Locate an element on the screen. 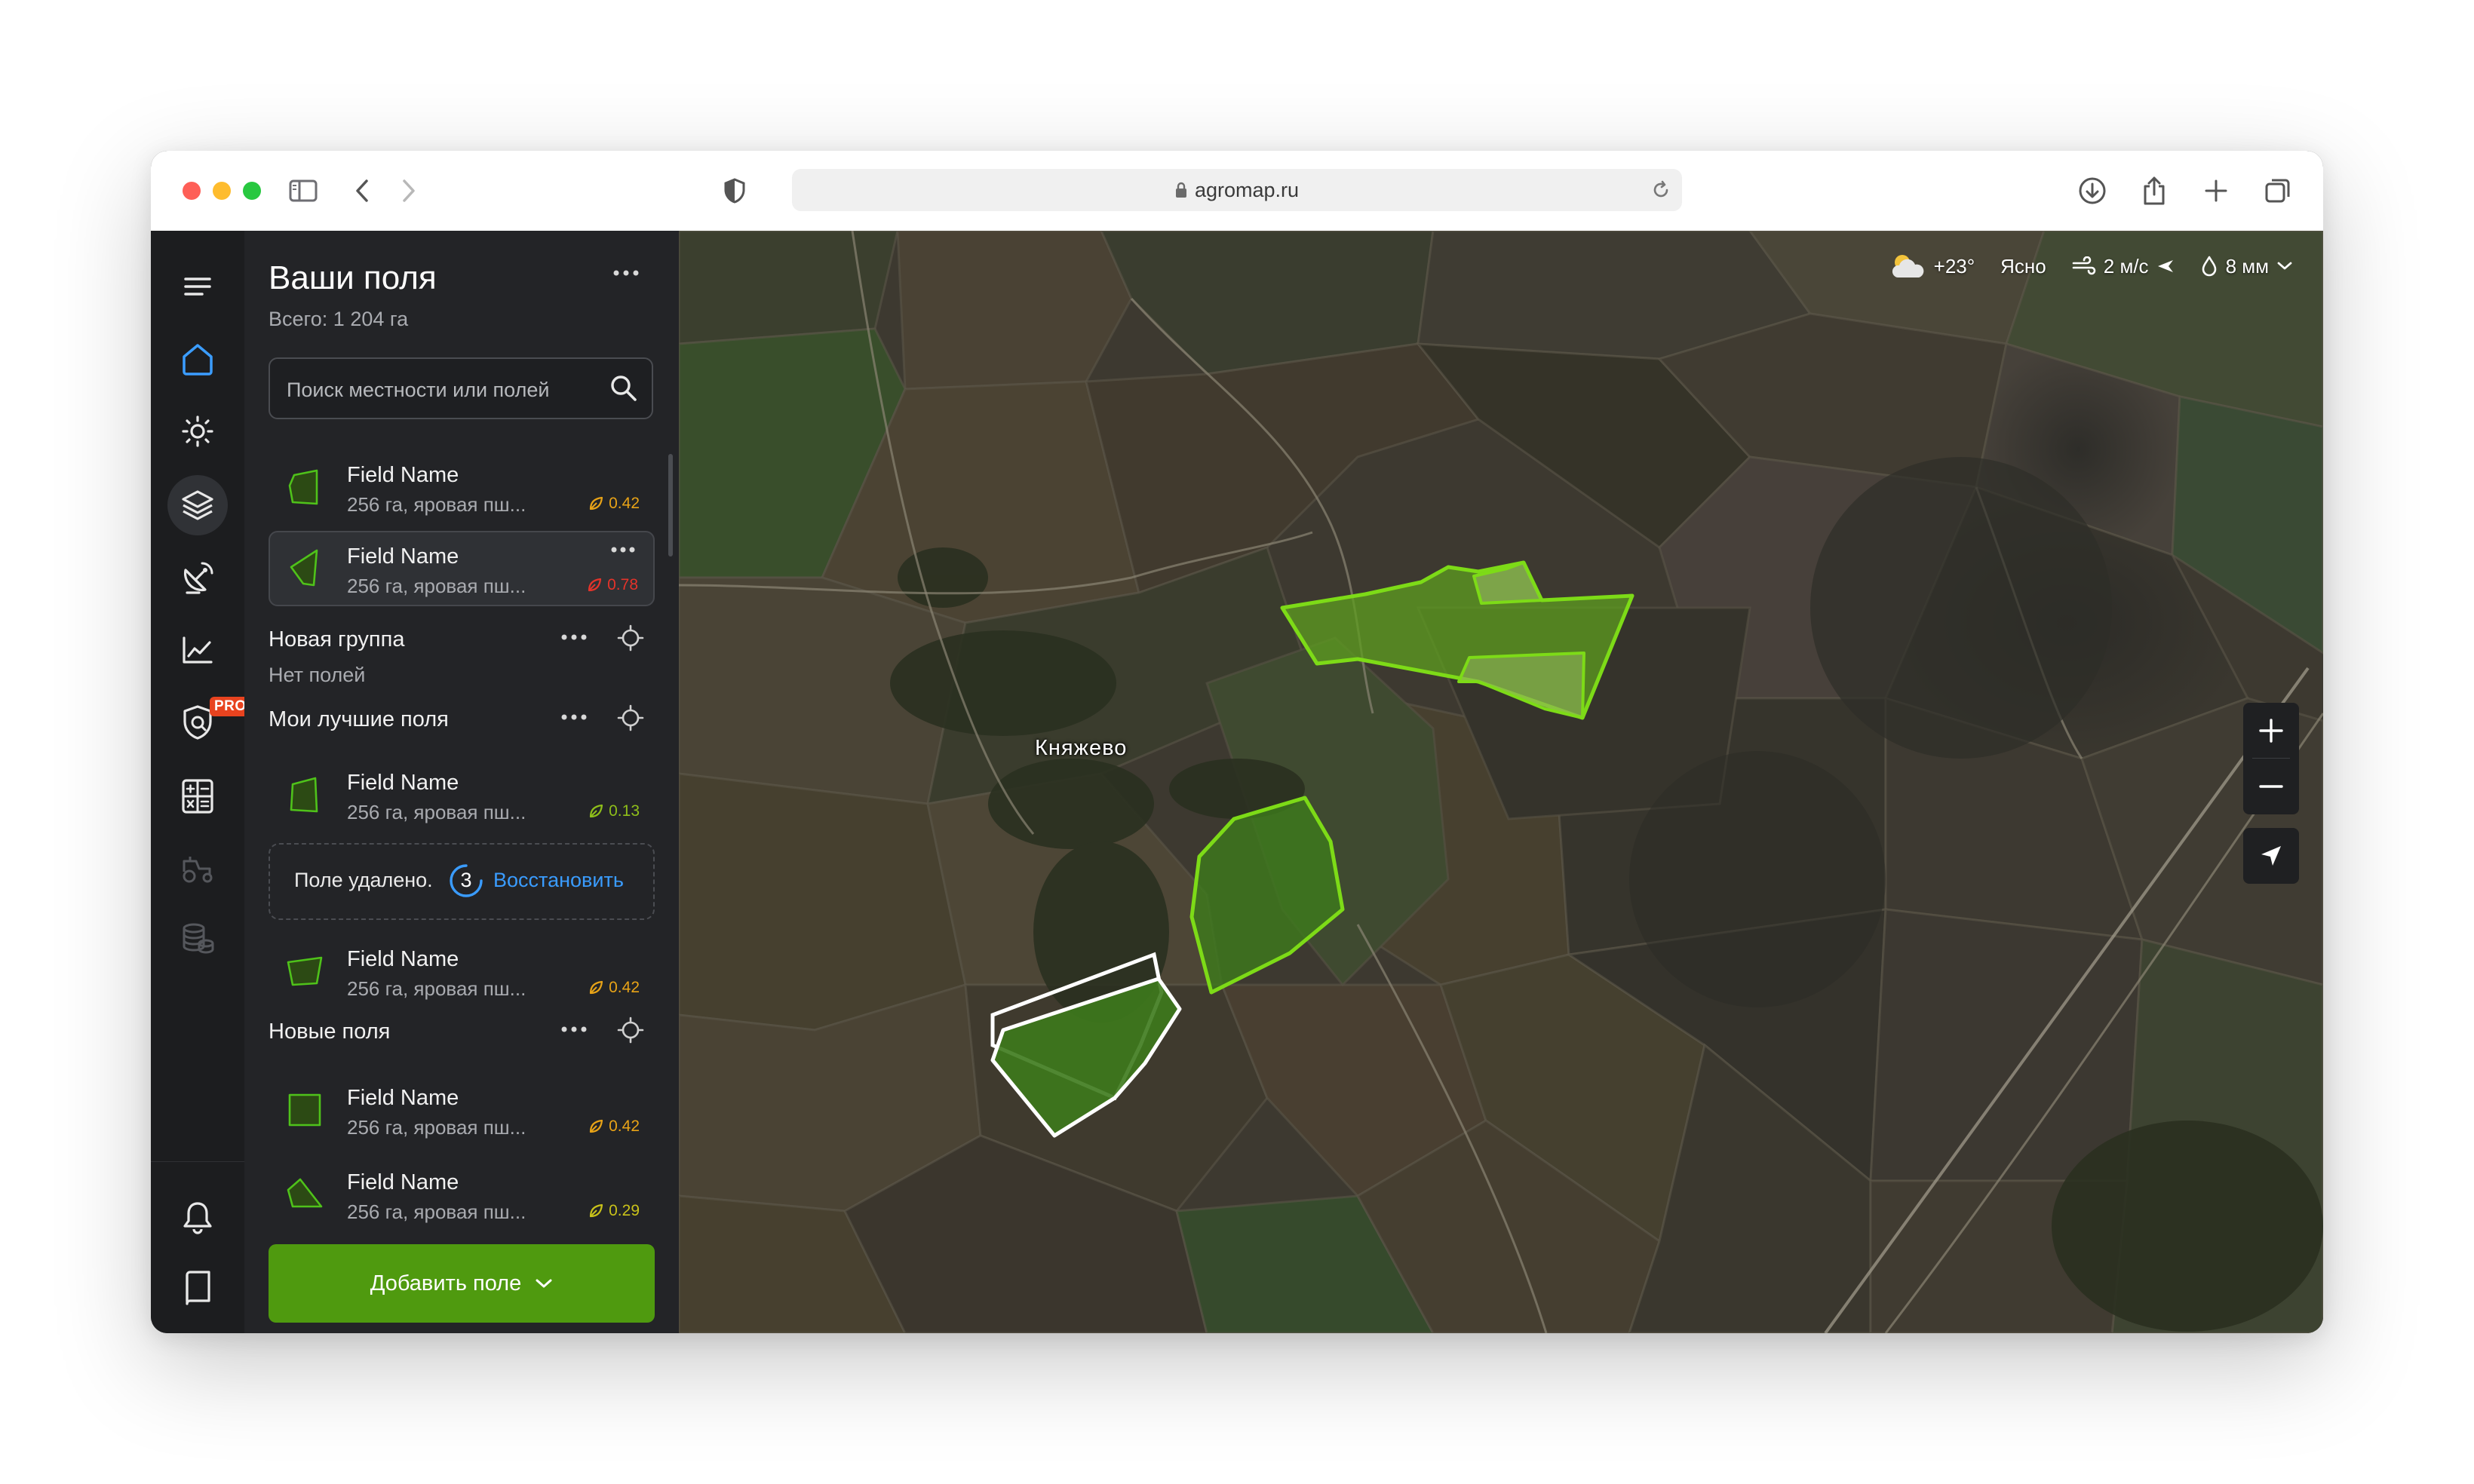  field-item: Field Name 256 га, яровая пш... 0.13 is located at coordinates (462, 794).